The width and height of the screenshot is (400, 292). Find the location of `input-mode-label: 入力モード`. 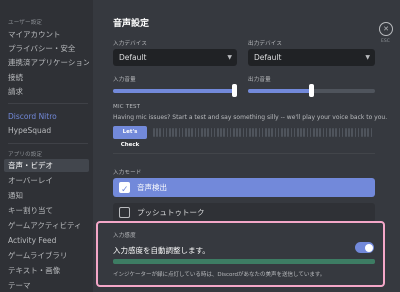

input-mode-label: 入力モード is located at coordinates (127, 173).